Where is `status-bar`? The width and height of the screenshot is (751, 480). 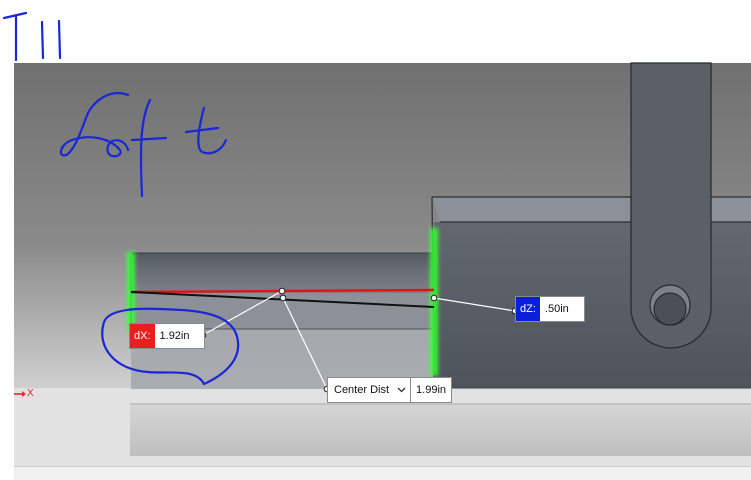
status-bar is located at coordinates (382, 473).